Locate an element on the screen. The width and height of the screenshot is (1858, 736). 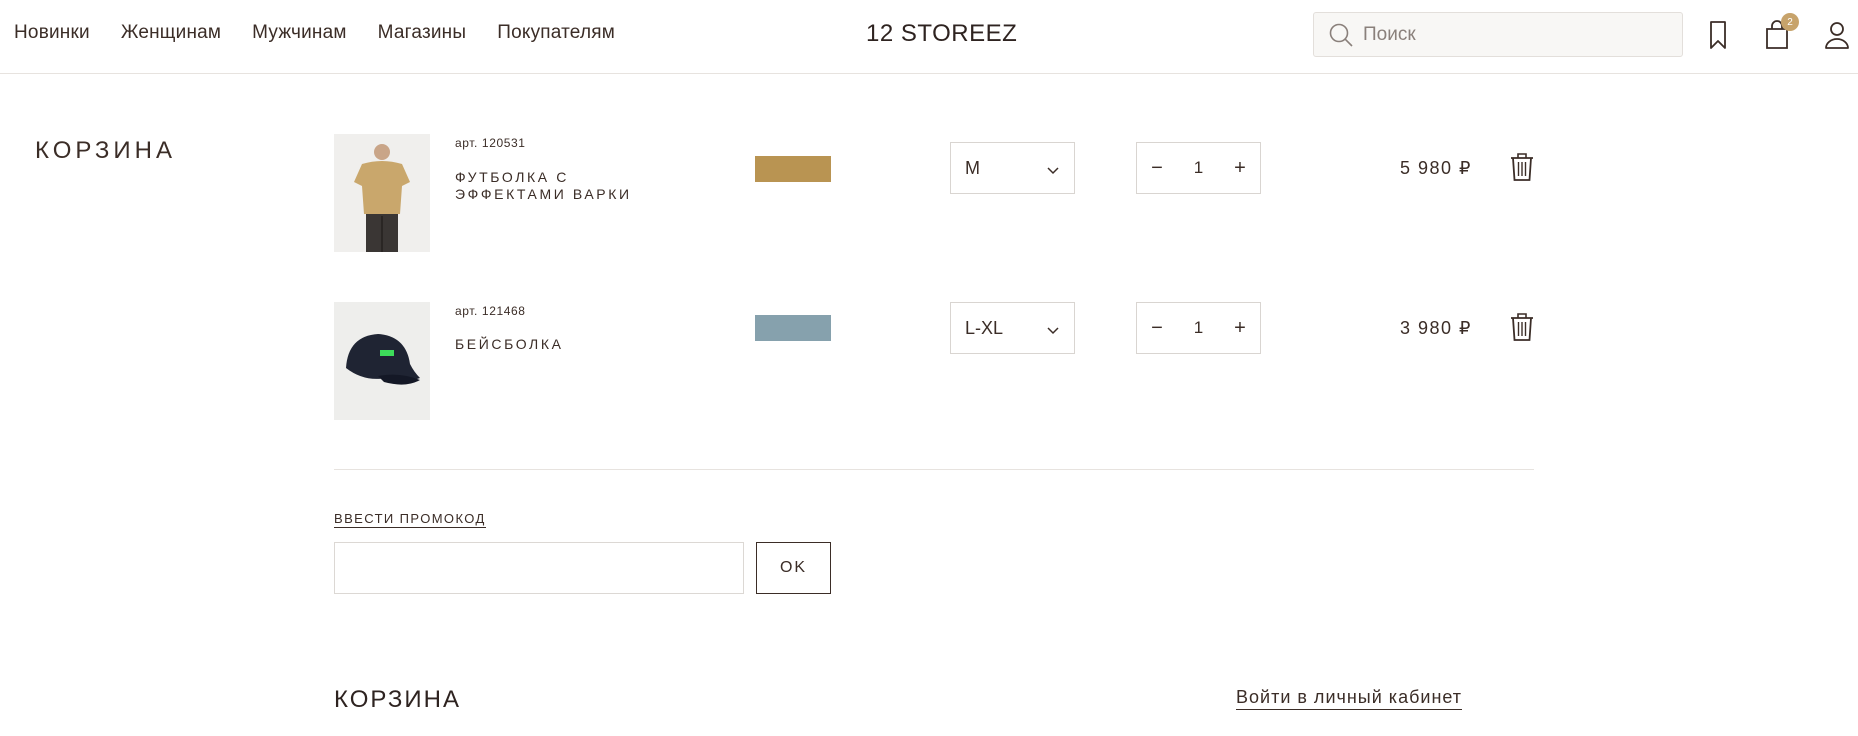
item-article: арт. 121468 is located at coordinates (490, 311).